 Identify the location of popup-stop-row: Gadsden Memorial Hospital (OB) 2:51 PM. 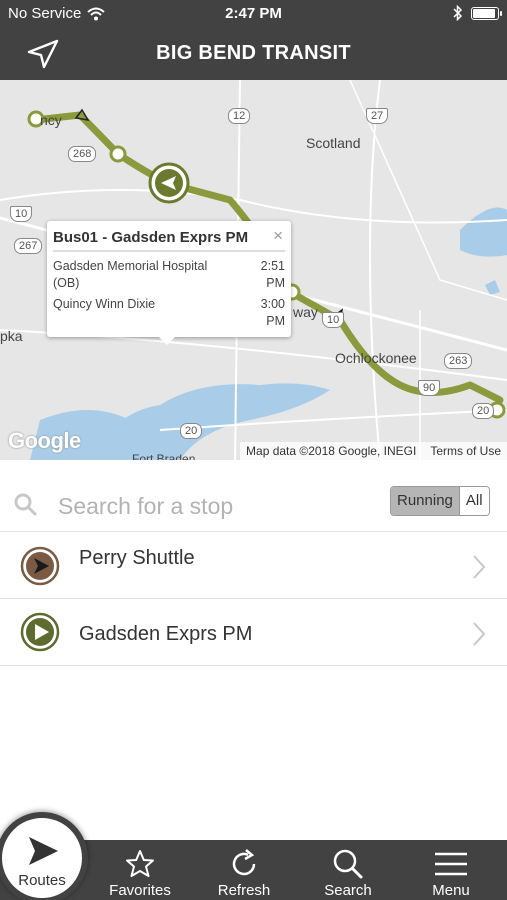
(169, 275).